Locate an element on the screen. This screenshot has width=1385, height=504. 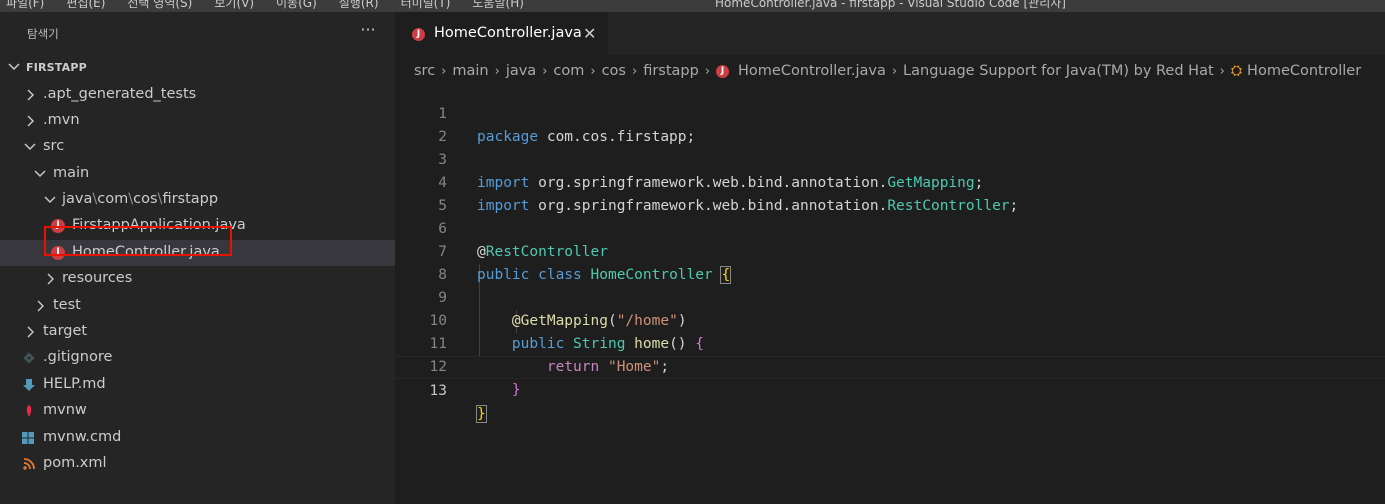
tree-item-main: main is located at coordinates (197, 174).